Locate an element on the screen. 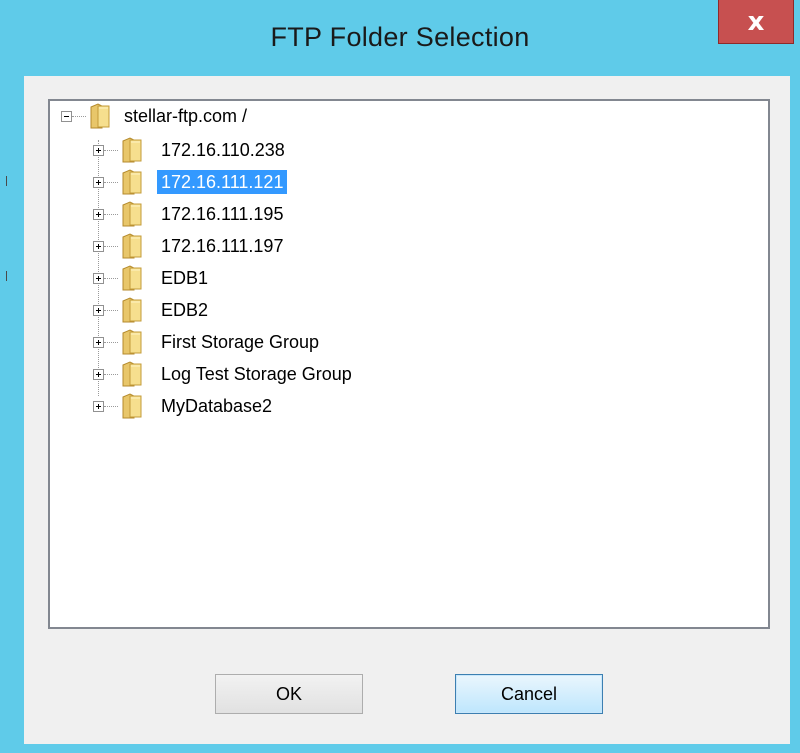  close-button: x is located at coordinates (756, 22).